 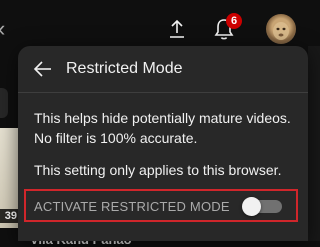 I want to click on back-arrow-icon, so click(x=43, y=69).